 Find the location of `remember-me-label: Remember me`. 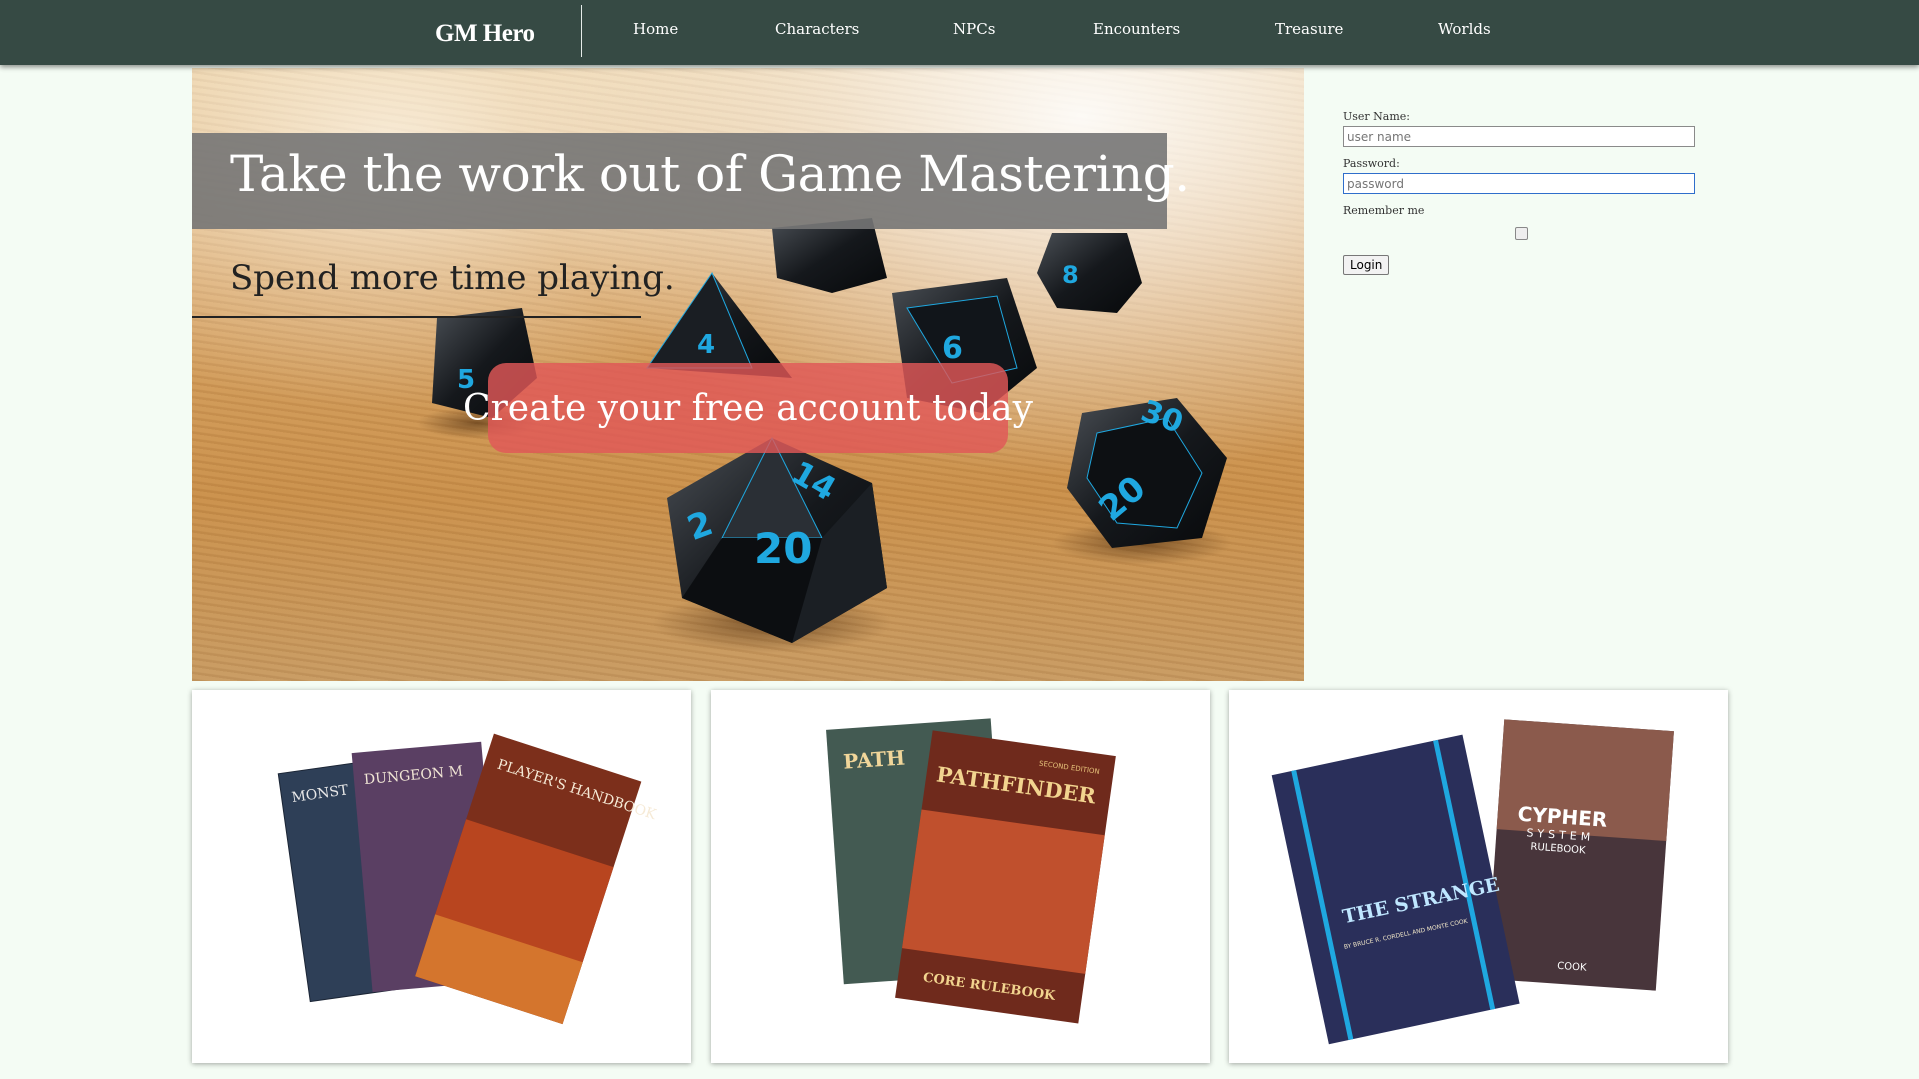

remember-me-label: Remember me is located at coordinates (1384, 210).